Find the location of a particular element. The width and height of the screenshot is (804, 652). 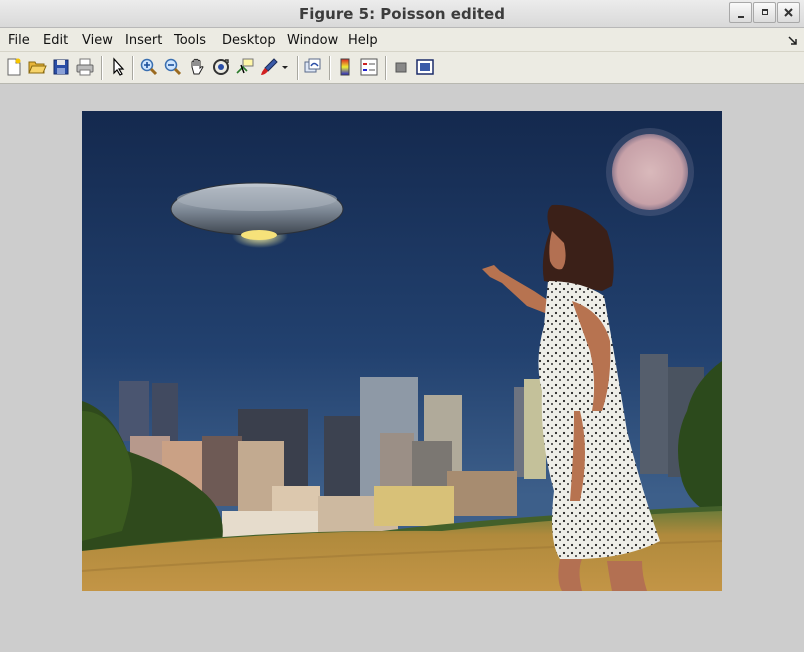

menu-edit: Edit is located at coordinates (55, 40).